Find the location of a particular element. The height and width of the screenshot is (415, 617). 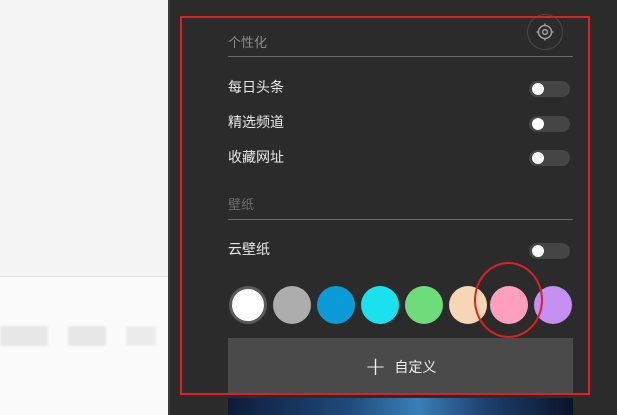

wallpaper-preview-image is located at coordinates (400, 406).